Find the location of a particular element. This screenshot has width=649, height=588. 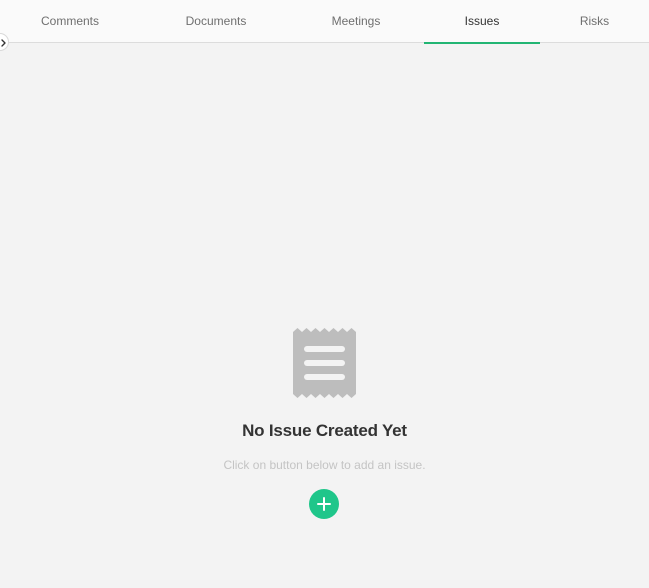

tab-bar: Comments Documents Meetings Issues Risks is located at coordinates (324, 22).